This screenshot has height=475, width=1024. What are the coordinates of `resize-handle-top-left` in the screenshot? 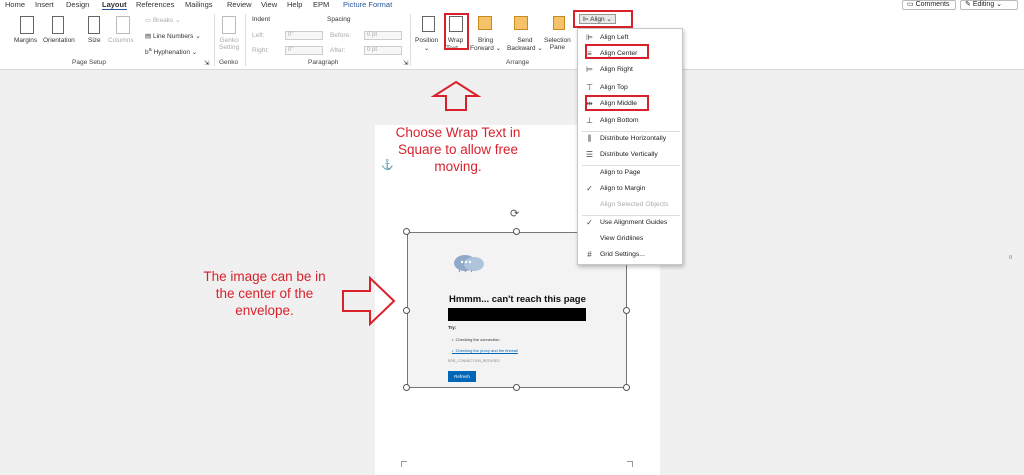 It's located at (406, 231).